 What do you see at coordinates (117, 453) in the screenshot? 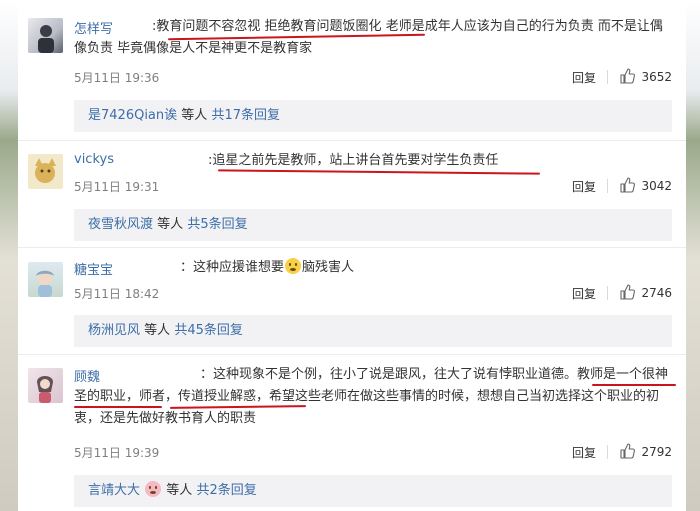
I see `comment-date: 5月11日 19:39` at bounding box center [117, 453].